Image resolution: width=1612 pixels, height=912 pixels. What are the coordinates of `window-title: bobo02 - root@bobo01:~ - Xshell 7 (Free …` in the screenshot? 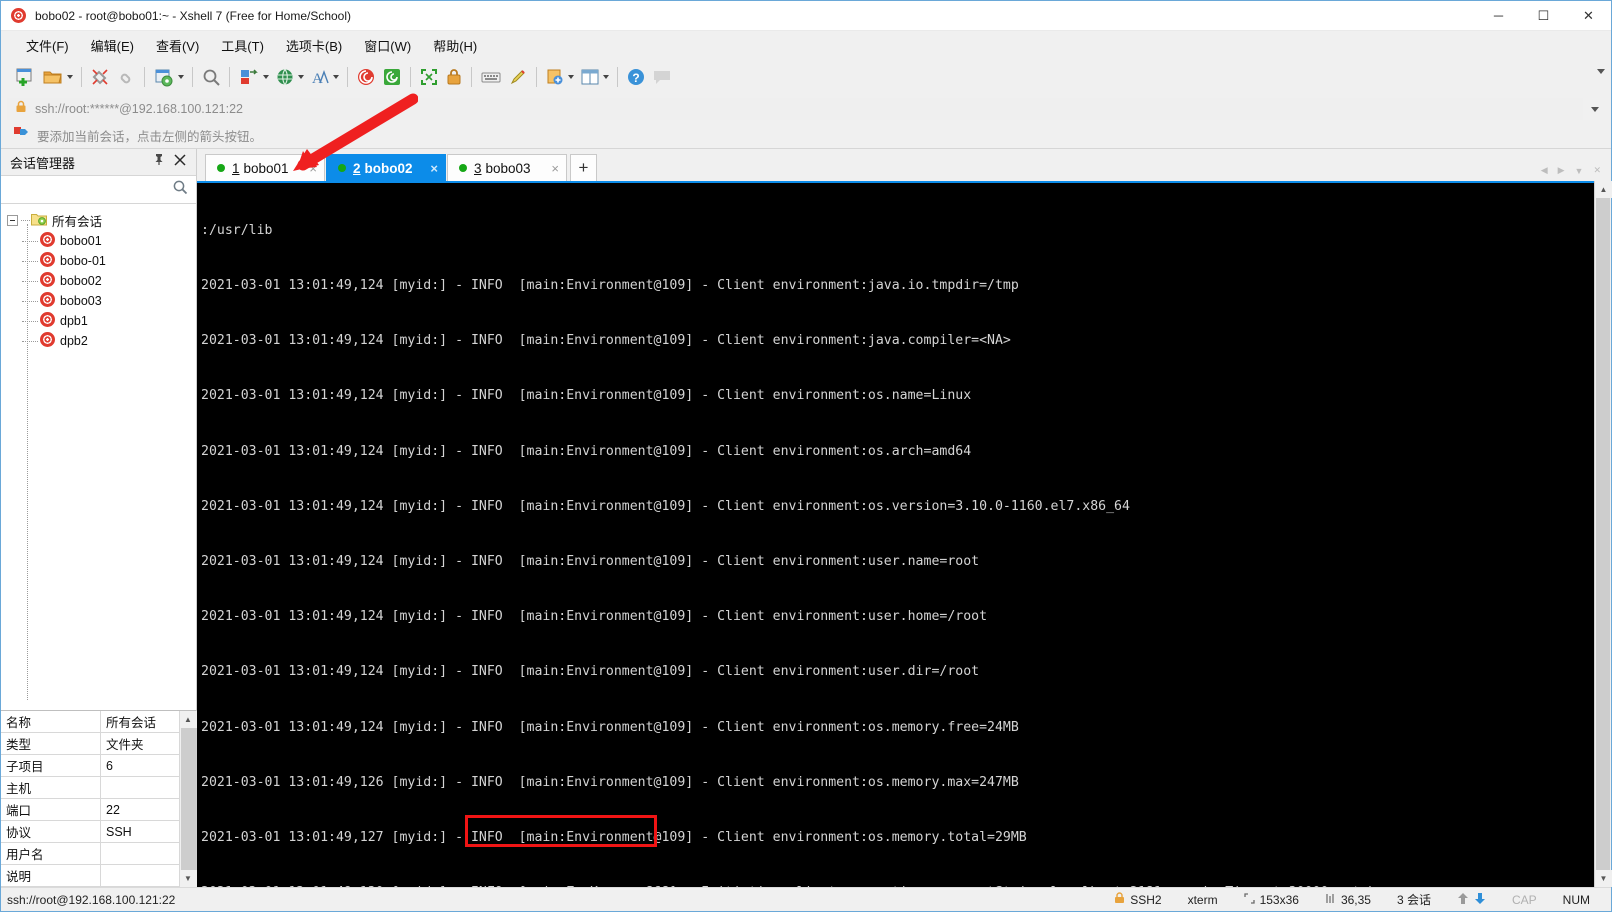 It's located at (193, 15).